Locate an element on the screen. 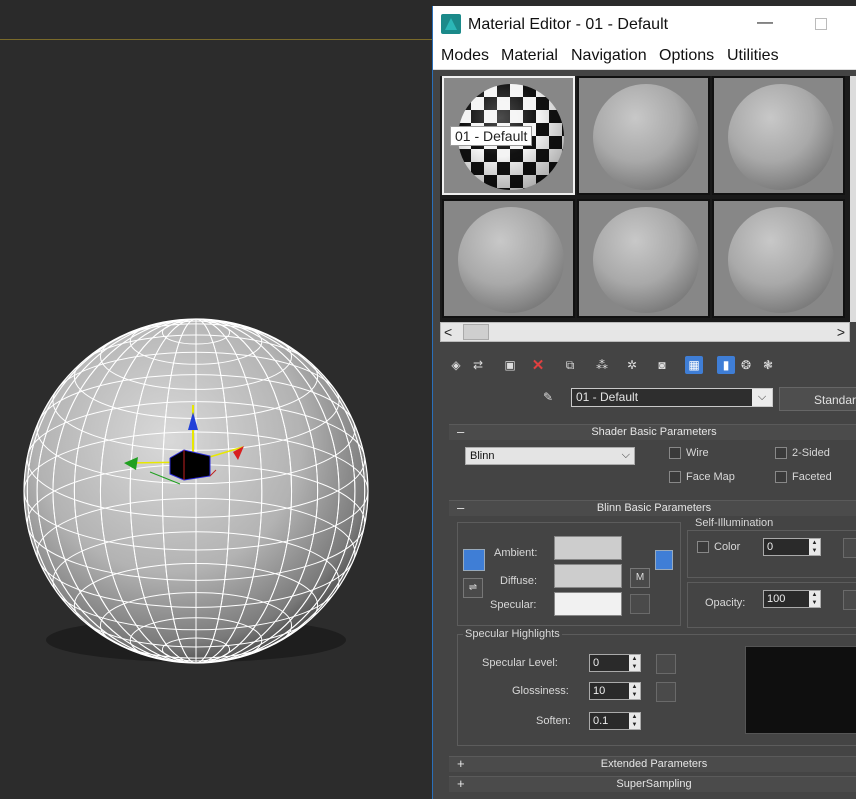 Image resolution: width=856 pixels, height=799 pixels. specular-map-button is located at coordinates (640, 604).